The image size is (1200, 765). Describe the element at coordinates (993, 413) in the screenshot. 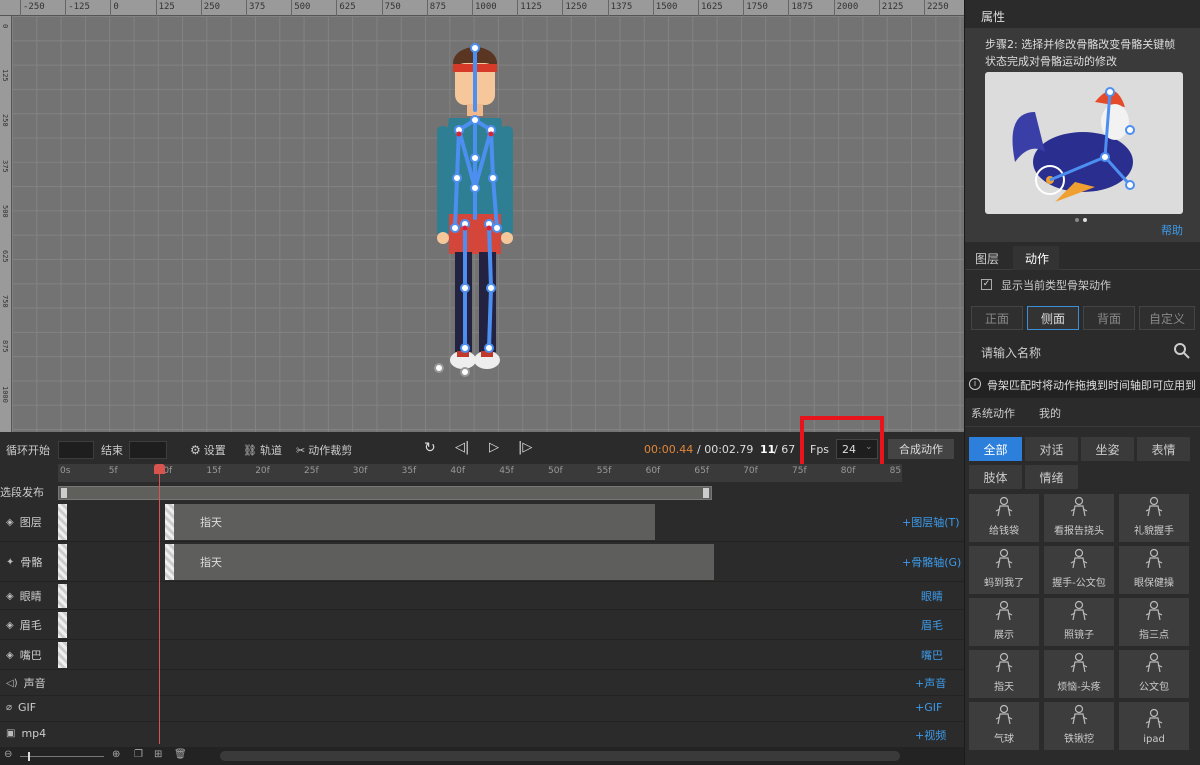

I see `tab-system-actions: 系统动作` at that location.